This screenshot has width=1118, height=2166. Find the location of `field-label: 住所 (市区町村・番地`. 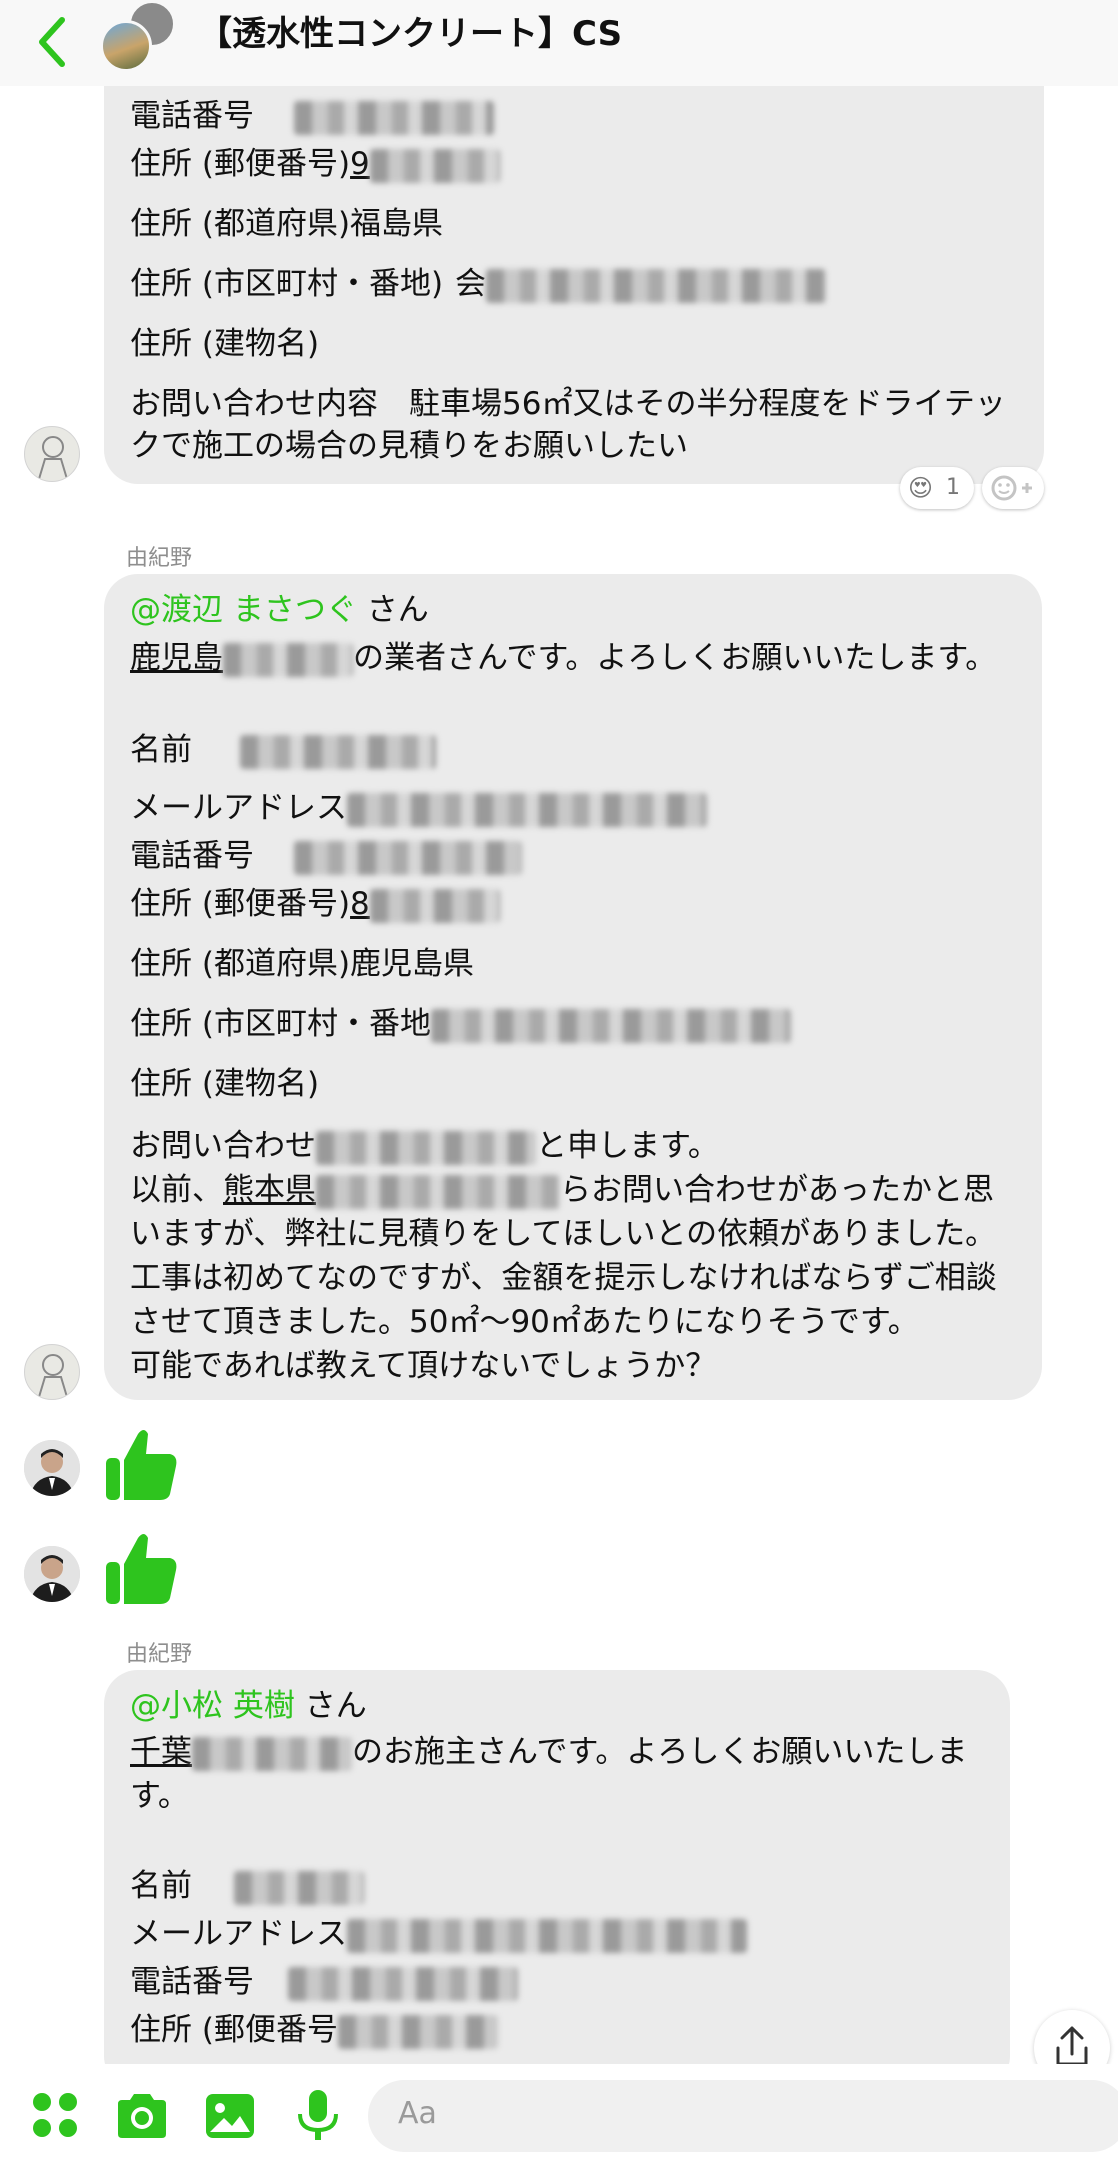

field-label: 住所 (市区町村・番地 is located at coordinates (280, 1024).